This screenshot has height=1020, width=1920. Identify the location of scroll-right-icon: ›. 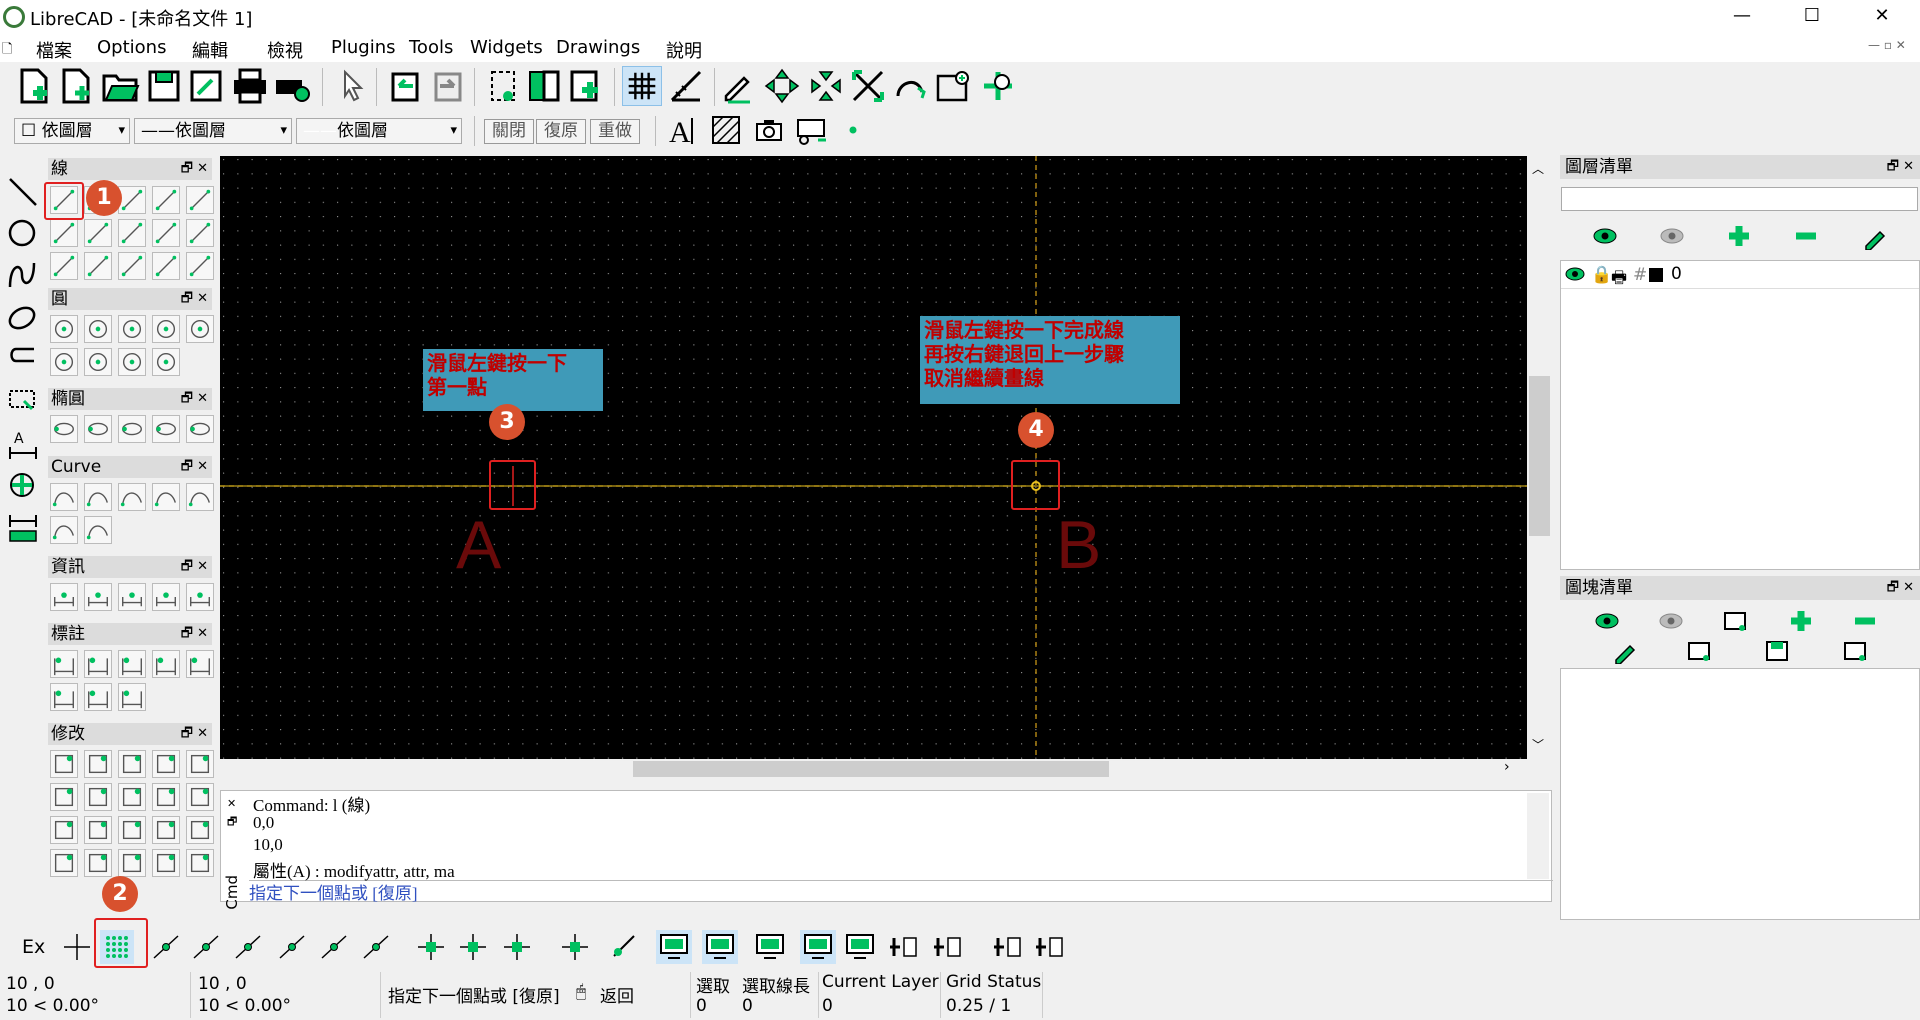
(1507, 767).